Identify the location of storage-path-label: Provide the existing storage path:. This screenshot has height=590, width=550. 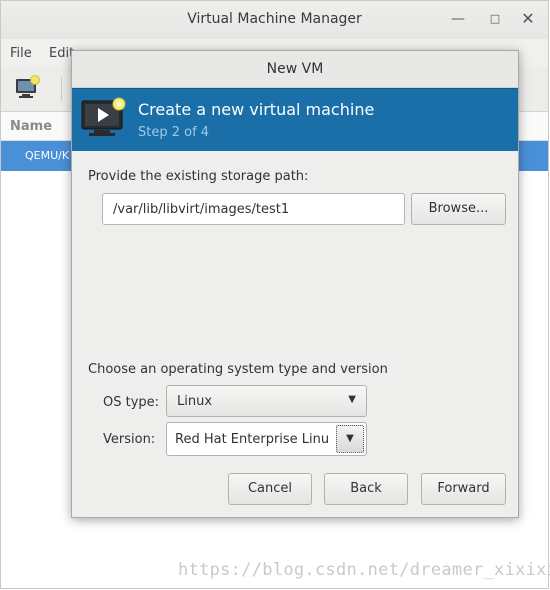
(198, 176).